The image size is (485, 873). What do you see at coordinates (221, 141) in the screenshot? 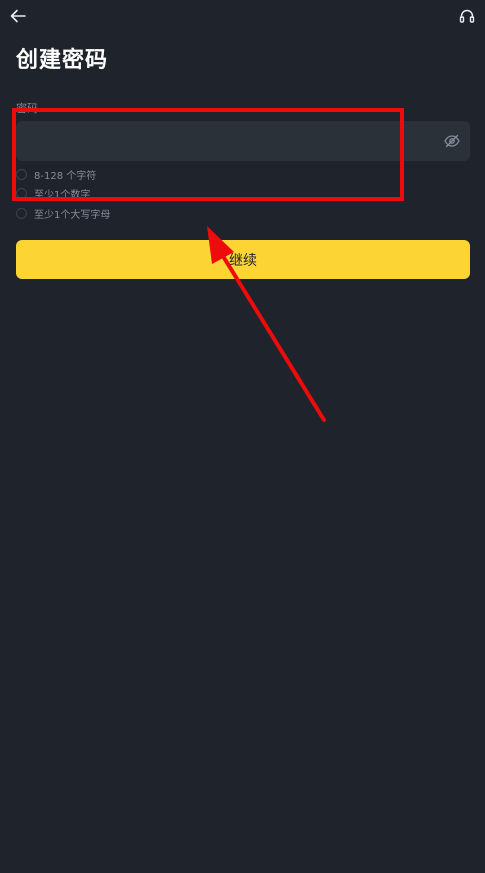
I see `password-input` at bounding box center [221, 141].